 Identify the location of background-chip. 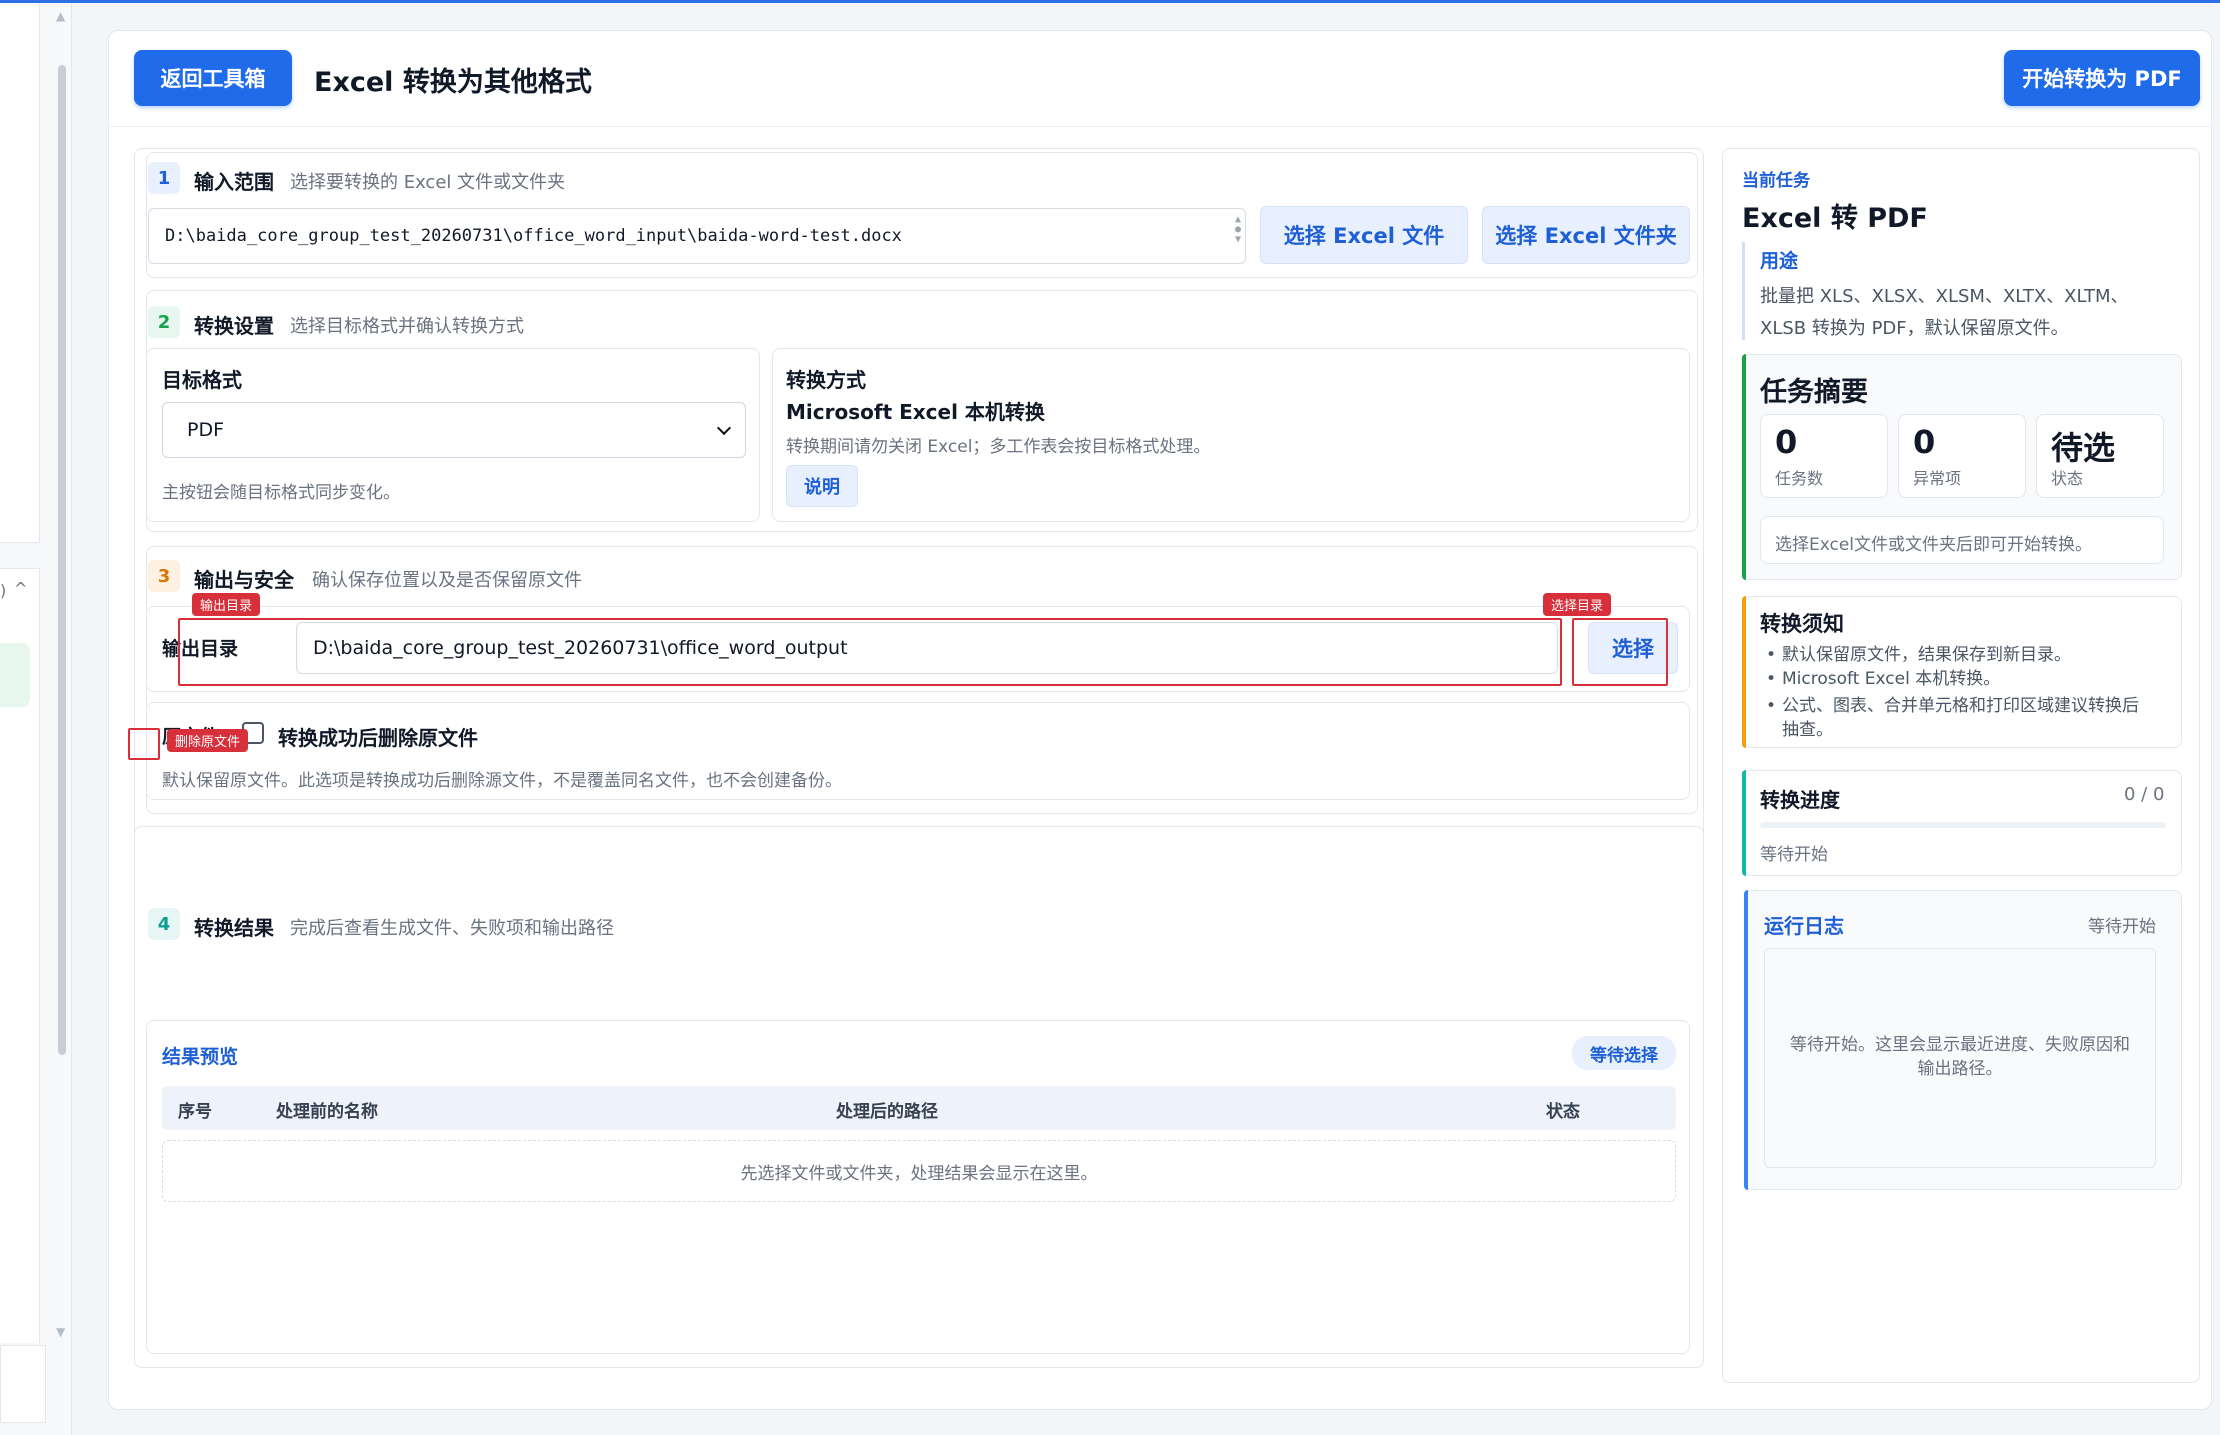
(15, 675).